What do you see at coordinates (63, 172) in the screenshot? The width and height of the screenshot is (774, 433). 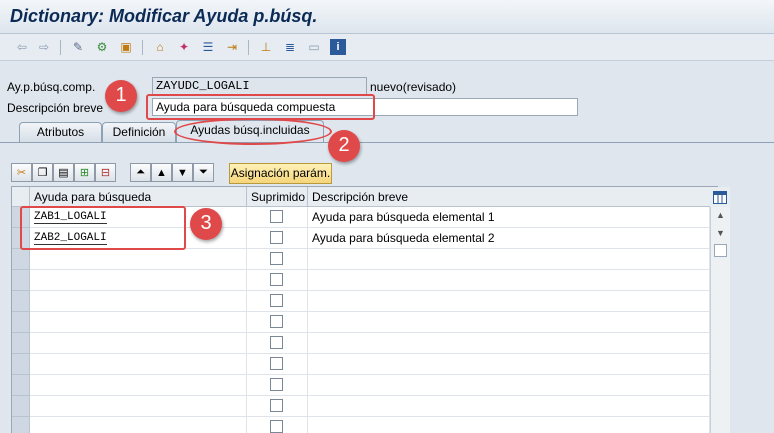 I see `paste-icon: ▤` at bounding box center [63, 172].